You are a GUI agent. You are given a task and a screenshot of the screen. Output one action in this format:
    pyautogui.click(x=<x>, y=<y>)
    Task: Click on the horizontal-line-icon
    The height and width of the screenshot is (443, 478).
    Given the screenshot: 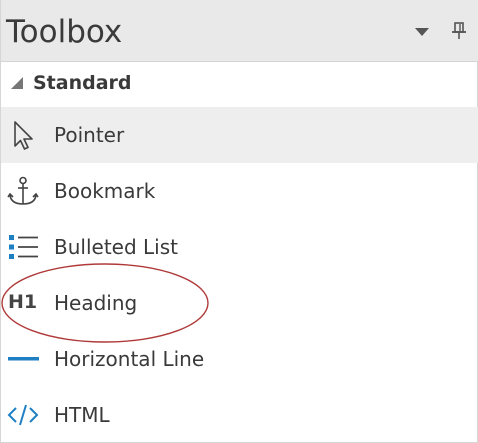 What is the action you would take?
    pyautogui.click(x=23, y=359)
    